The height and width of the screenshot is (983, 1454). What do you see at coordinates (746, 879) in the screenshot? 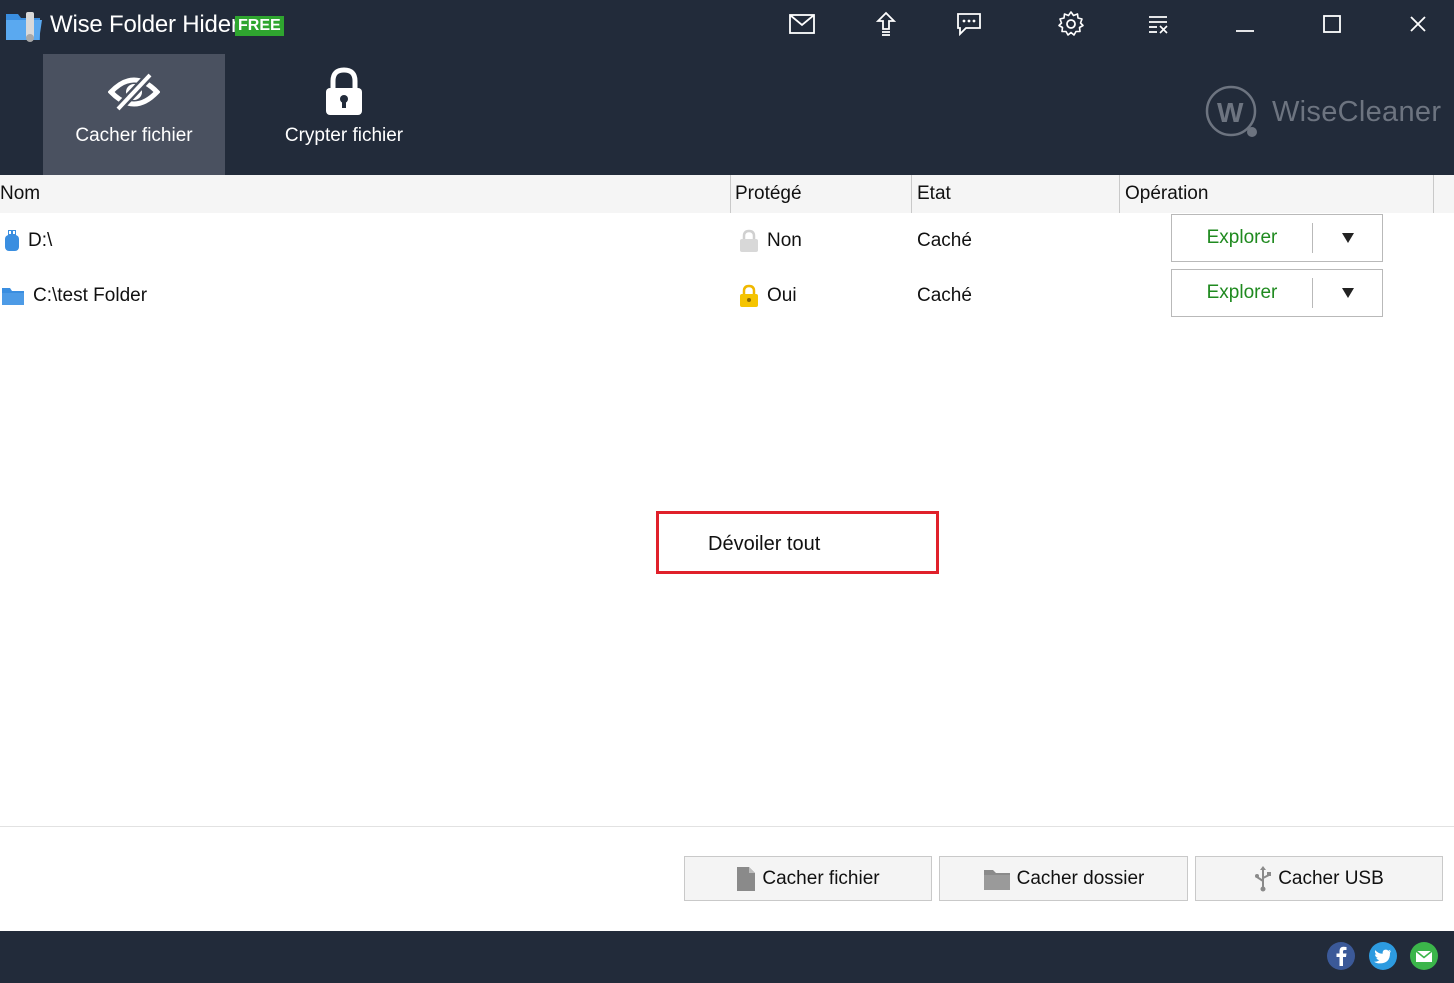
I see `file-icon` at bounding box center [746, 879].